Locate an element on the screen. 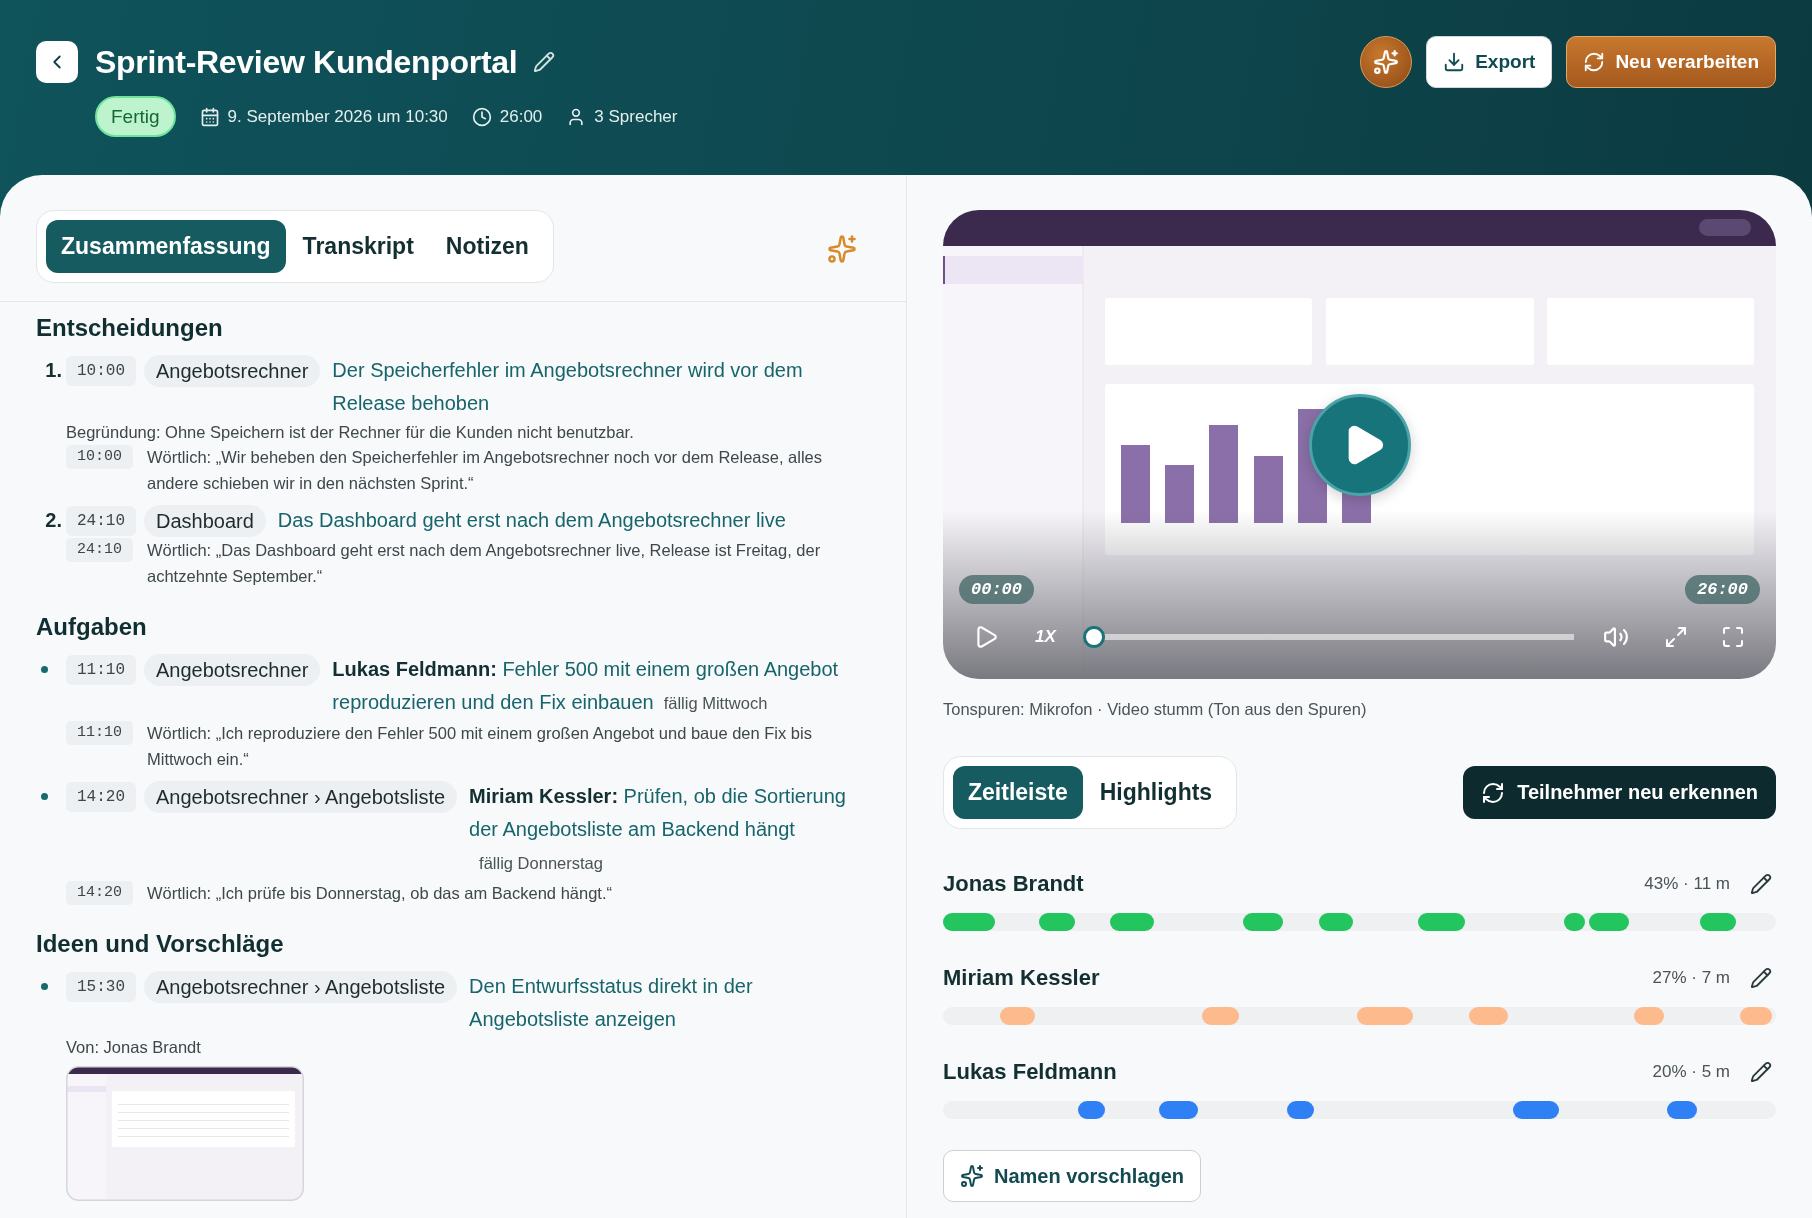 This screenshot has height=1218, width=1812. export-button: Export is located at coordinates (1489, 62).